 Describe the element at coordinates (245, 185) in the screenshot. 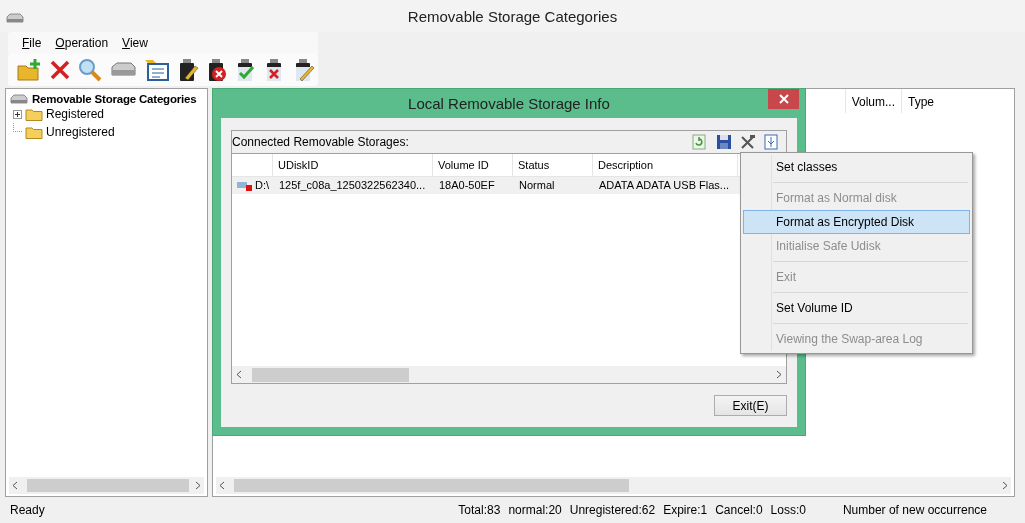

I see `usb-drive-icon` at that location.